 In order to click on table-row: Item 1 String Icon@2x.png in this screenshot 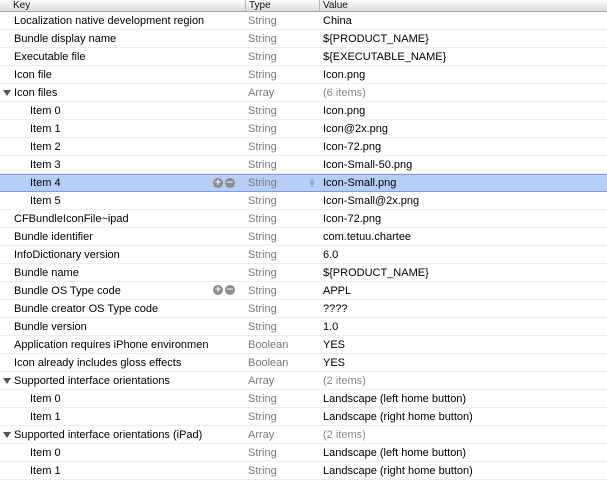, I will do `click(303, 129)`.